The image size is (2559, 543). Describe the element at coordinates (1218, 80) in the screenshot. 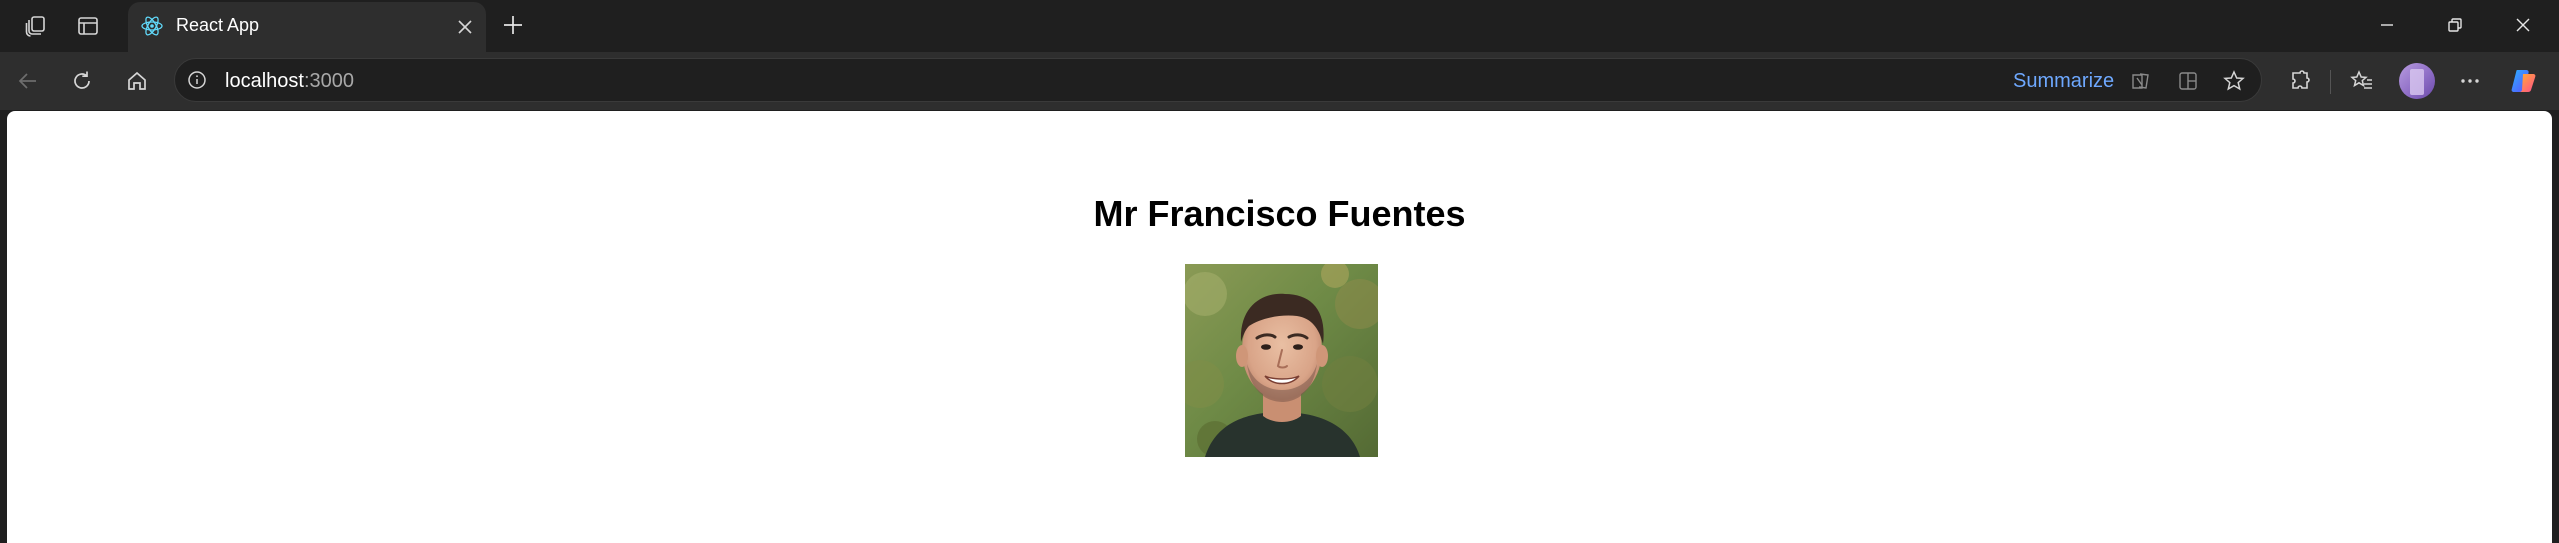

I see `address-bar: localhost:3000 Summarize` at that location.